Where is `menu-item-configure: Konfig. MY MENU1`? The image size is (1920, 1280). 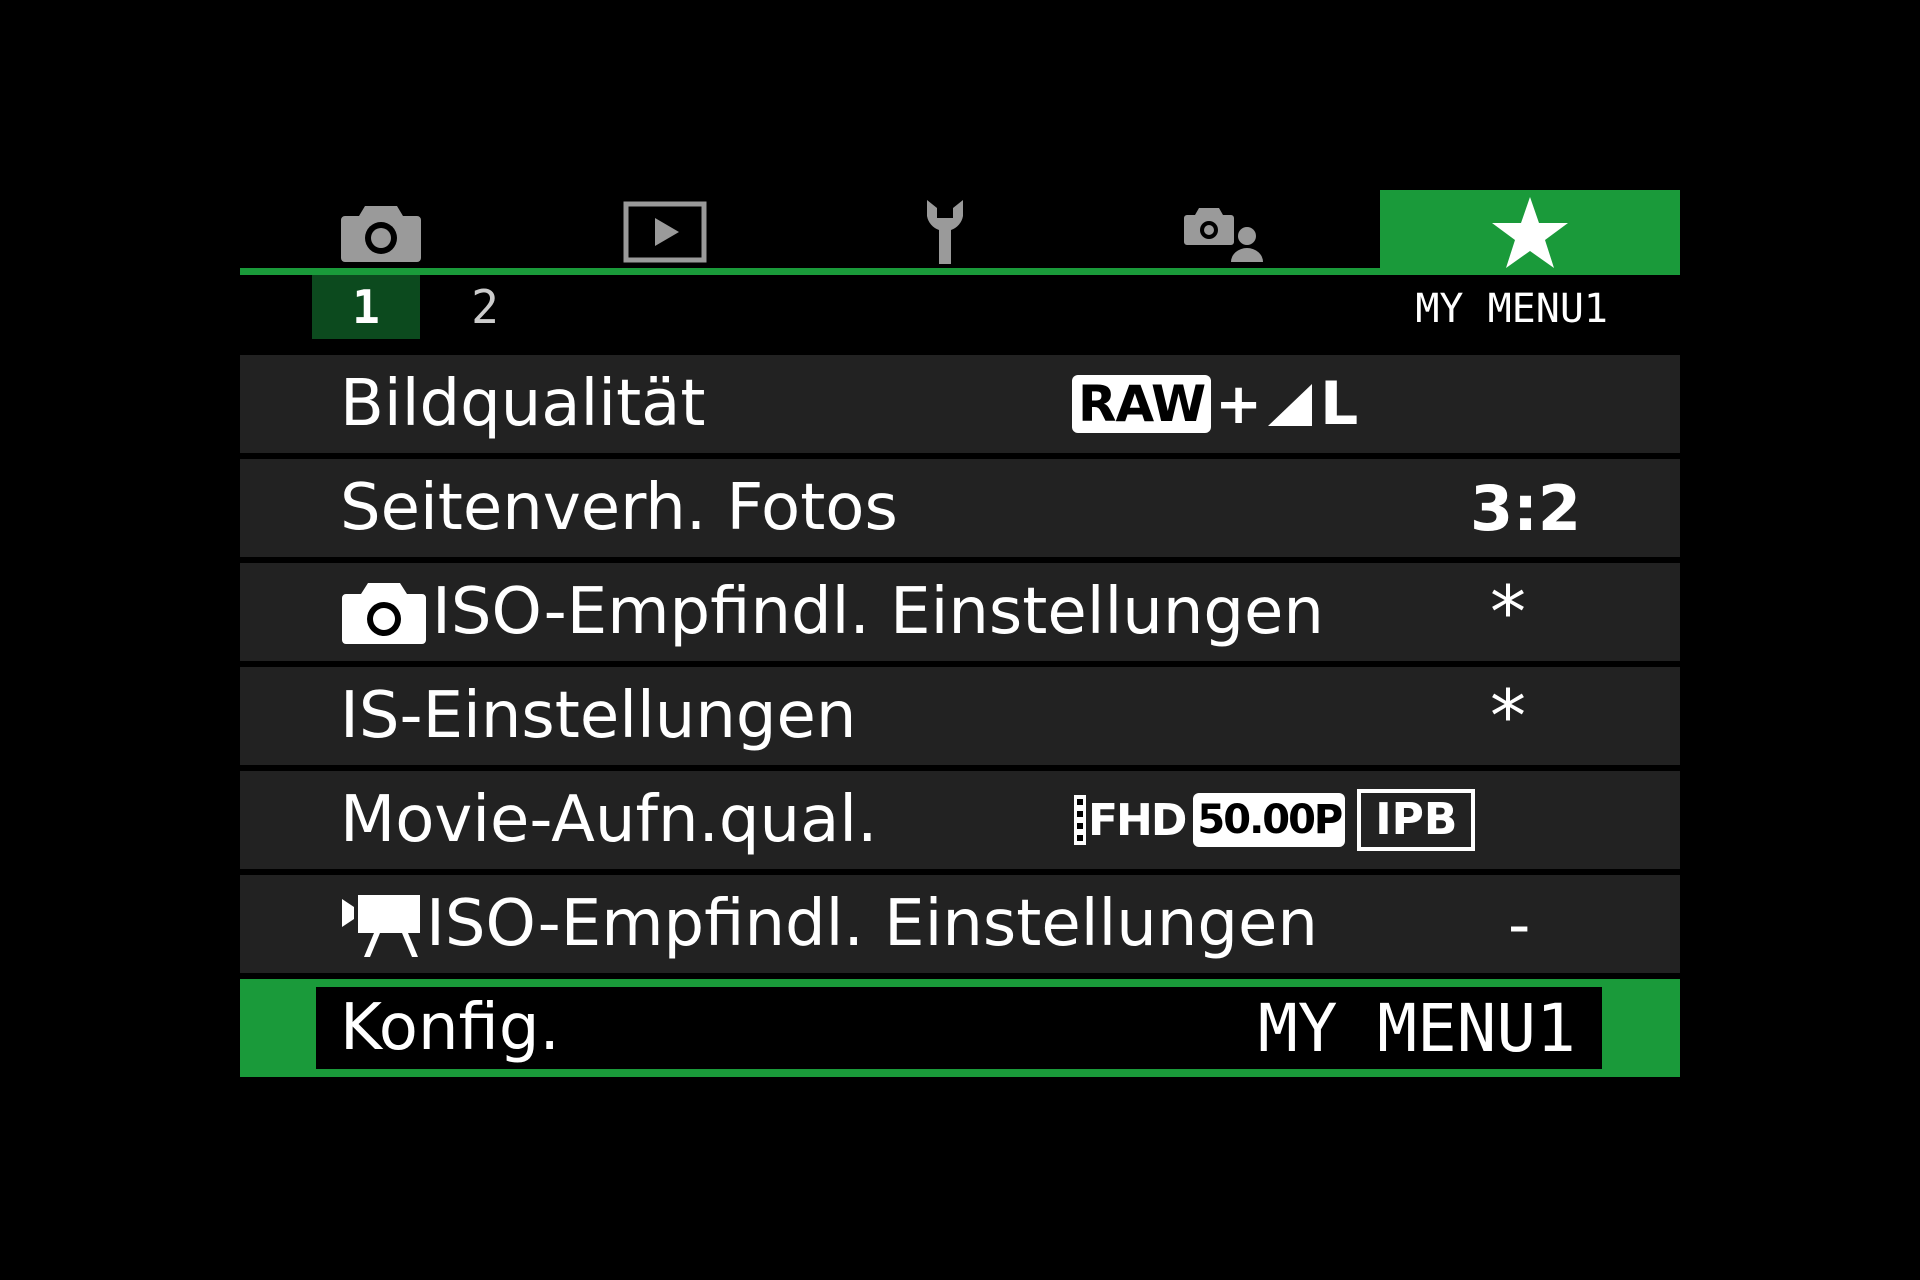 menu-item-configure: Konfig. MY MENU1 is located at coordinates (960, 1028).